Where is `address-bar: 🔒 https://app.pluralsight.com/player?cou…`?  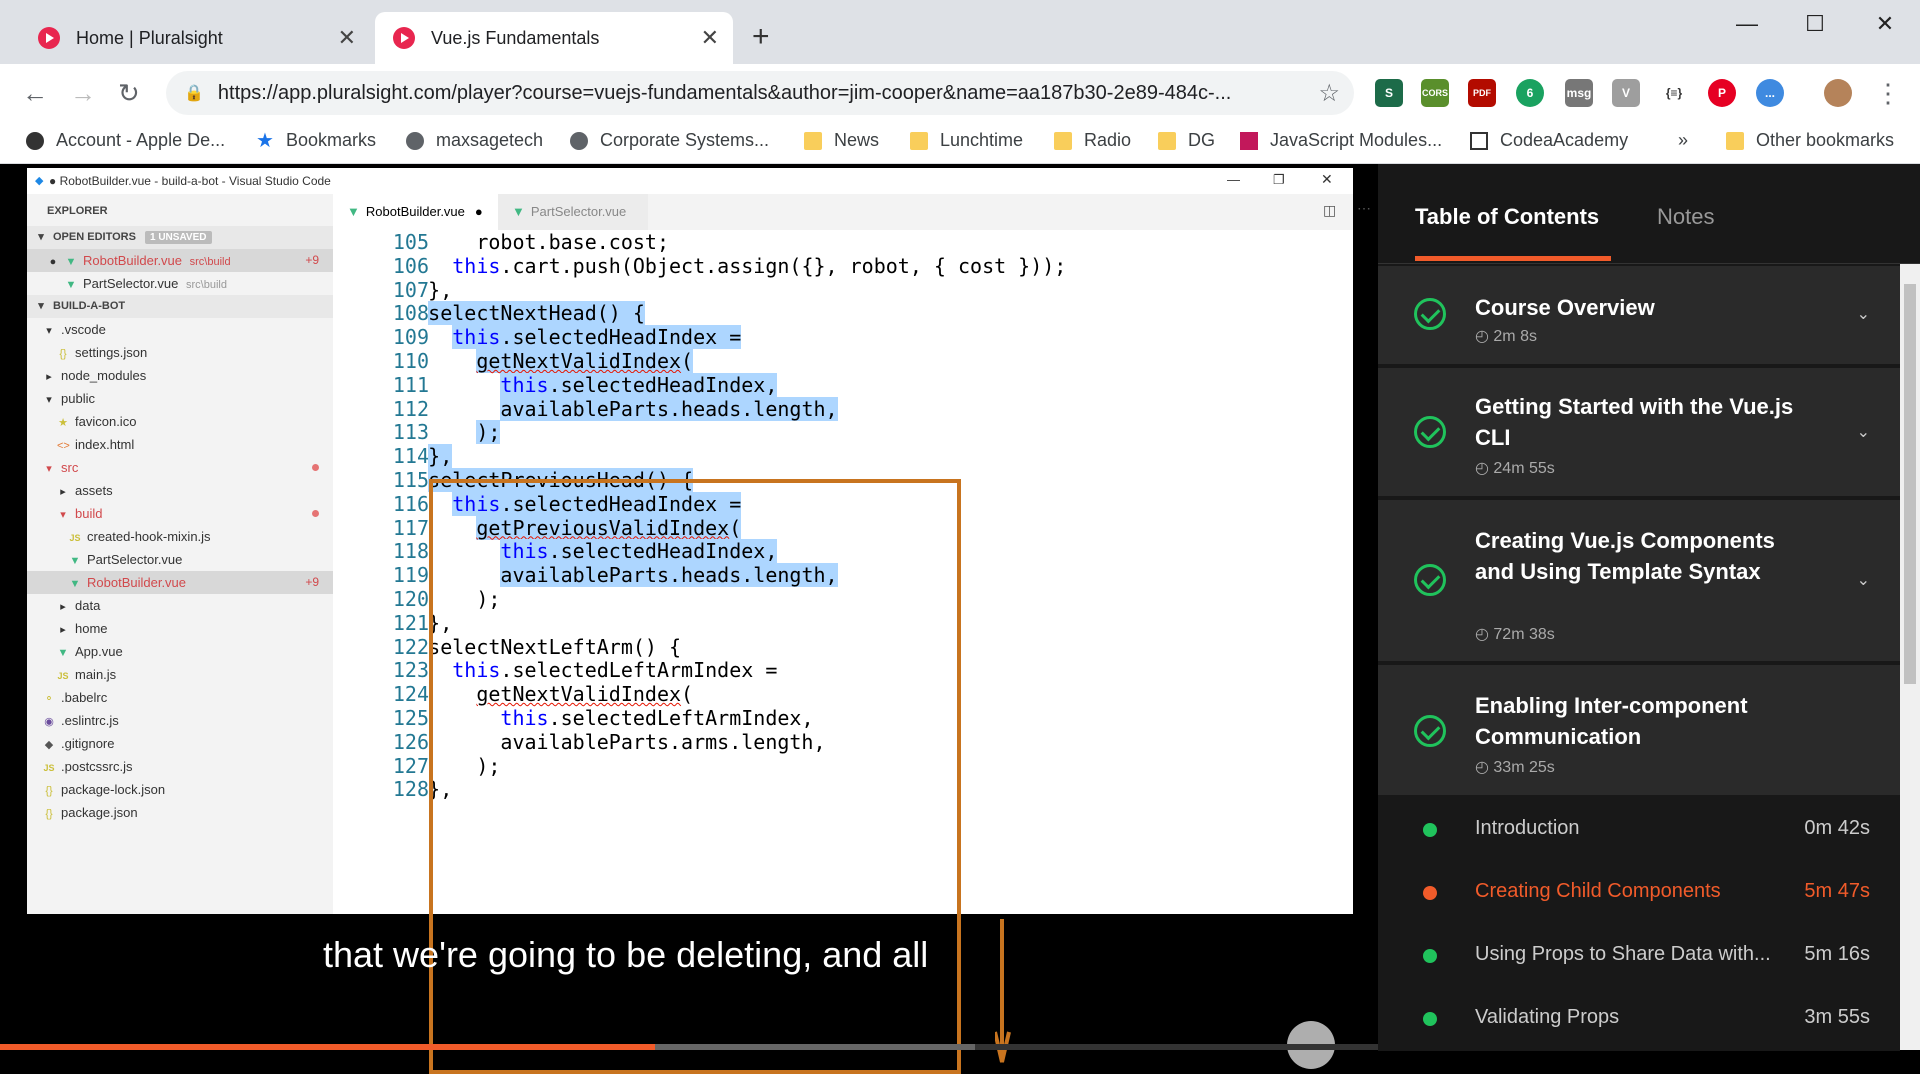
address-bar: 🔒 https://app.pluralsight.com/player?cou… is located at coordinates (760, 93).